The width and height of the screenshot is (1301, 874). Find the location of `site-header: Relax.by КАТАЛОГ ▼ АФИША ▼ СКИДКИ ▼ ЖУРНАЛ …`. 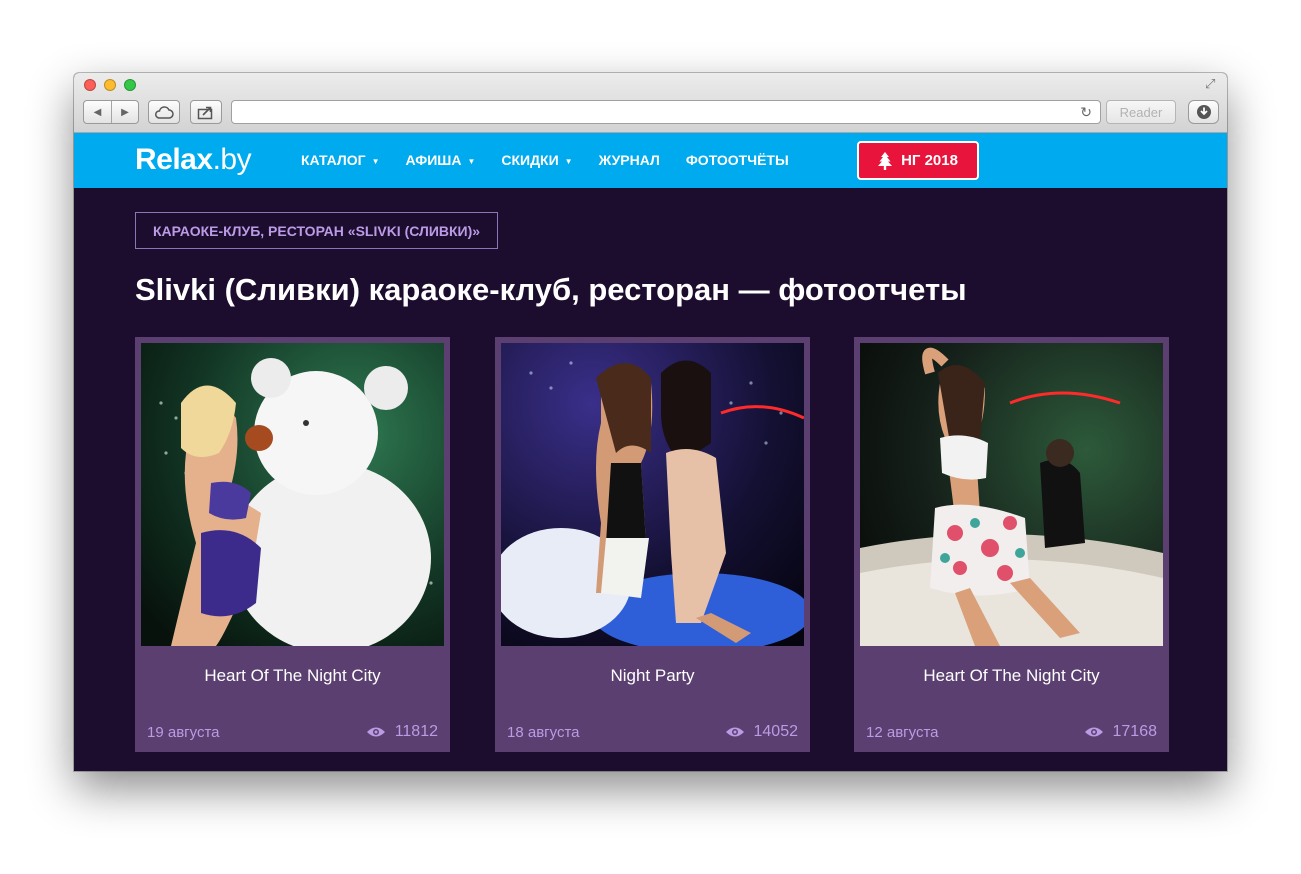

site-header: Relax.by КАТАЛОГ ▼ АФИША ▼ СКИДКИ ▼ ЖУРНАЛ … is located at coordinates (650, 160).